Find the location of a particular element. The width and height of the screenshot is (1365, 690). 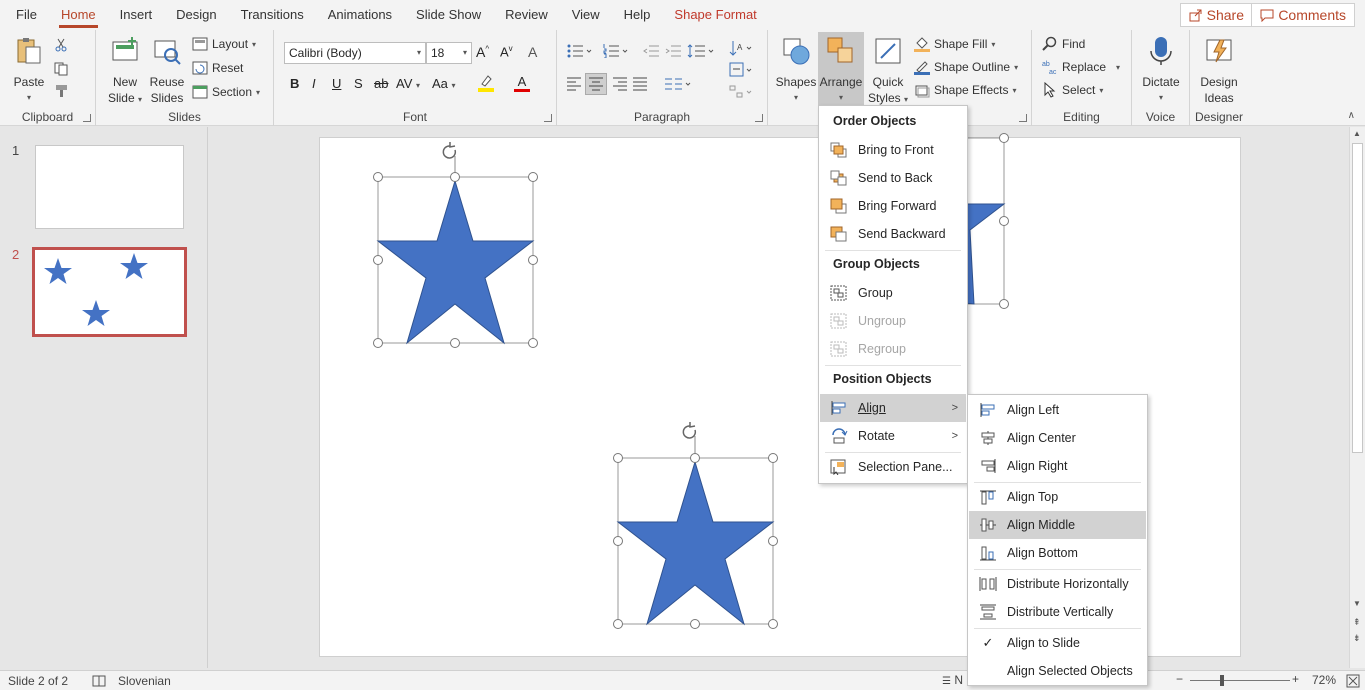

bring-forward-item: Bring Forward is located at coordinates (893, 206).